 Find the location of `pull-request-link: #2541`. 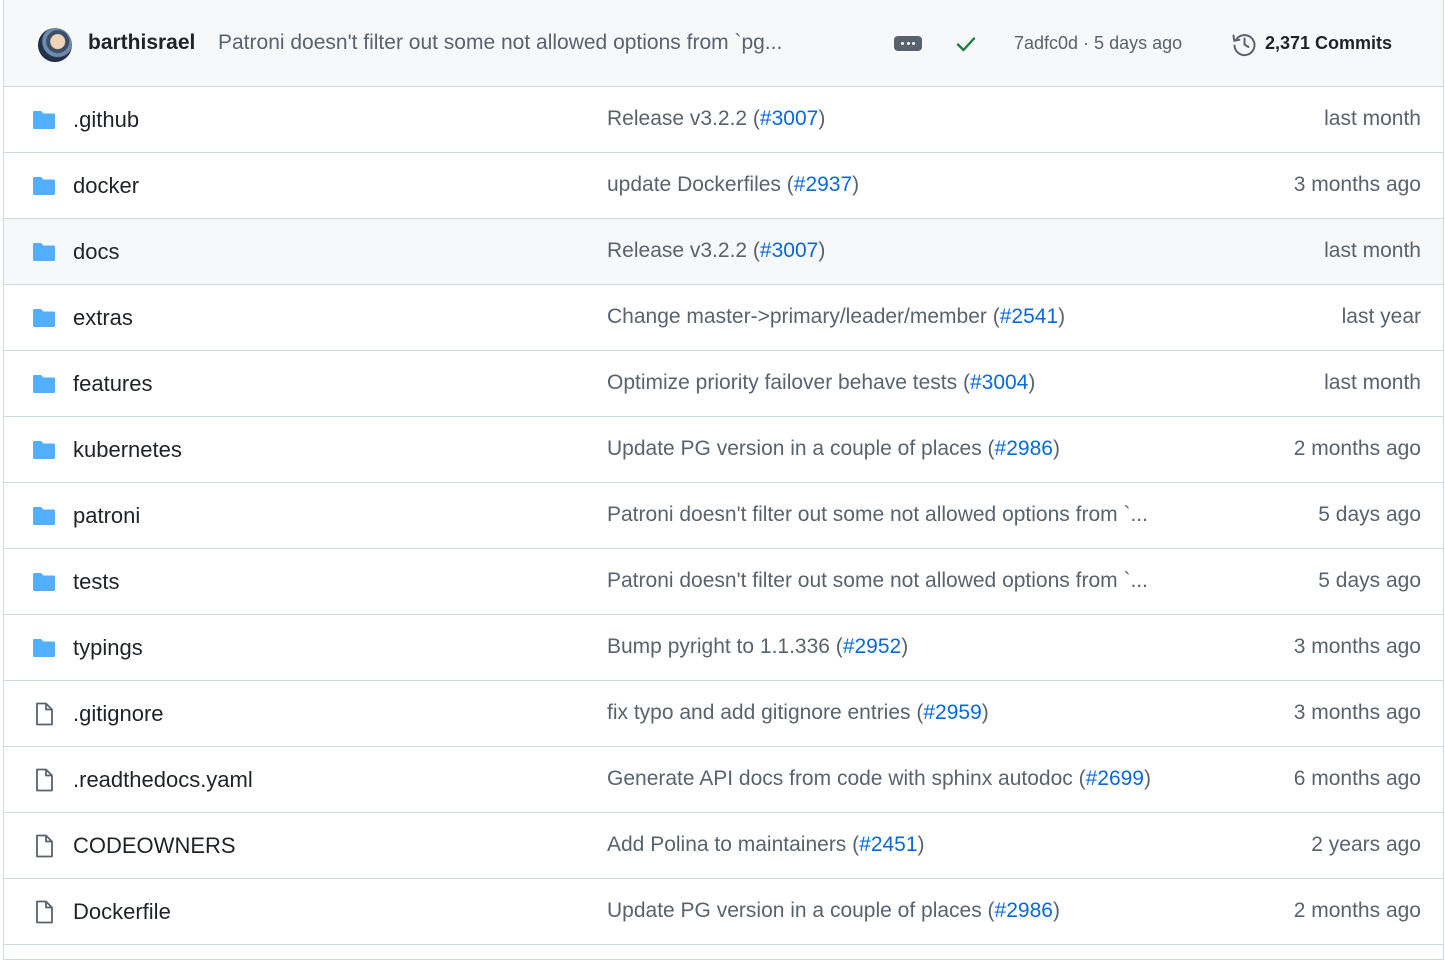

pull-request-link: #2541 is located at coordinates (1029, 316).